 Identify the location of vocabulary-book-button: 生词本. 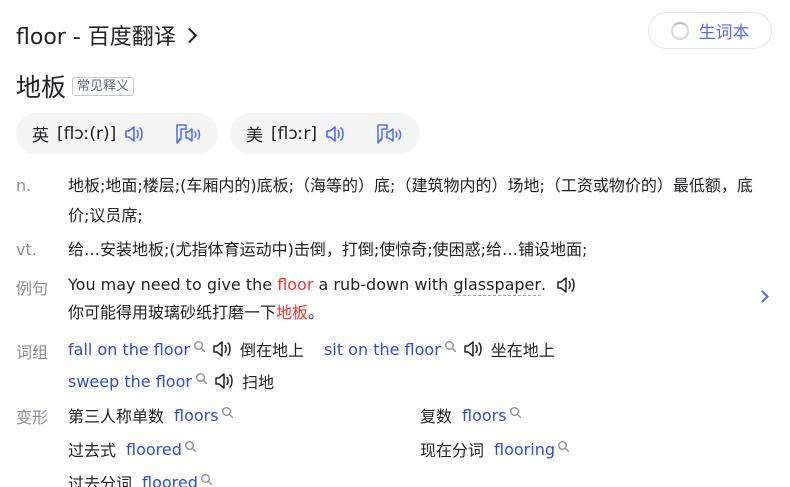
(710, 30).